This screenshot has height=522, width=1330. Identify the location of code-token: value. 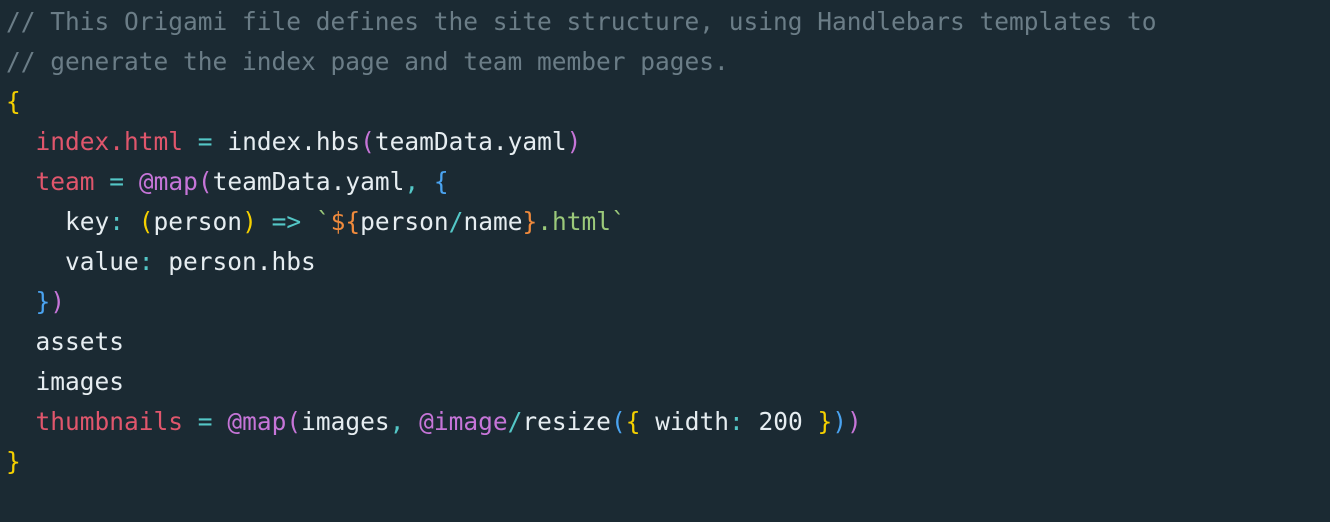
(72, 261).